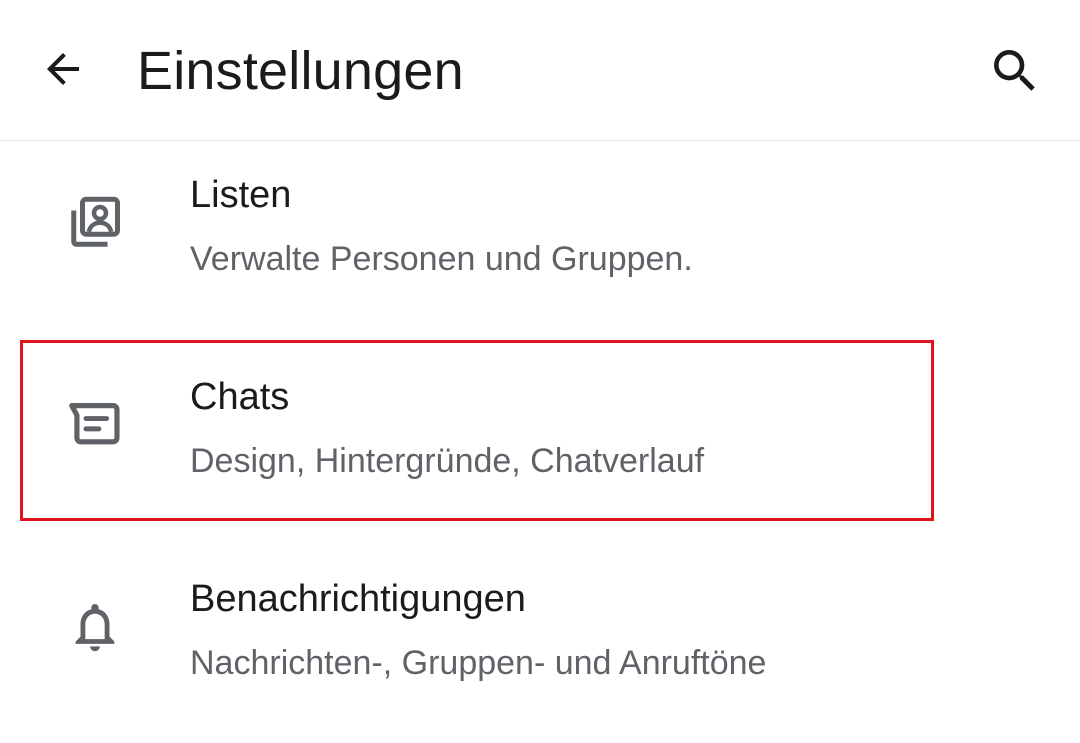  I want to click on chat-icon, so click(95, 425).